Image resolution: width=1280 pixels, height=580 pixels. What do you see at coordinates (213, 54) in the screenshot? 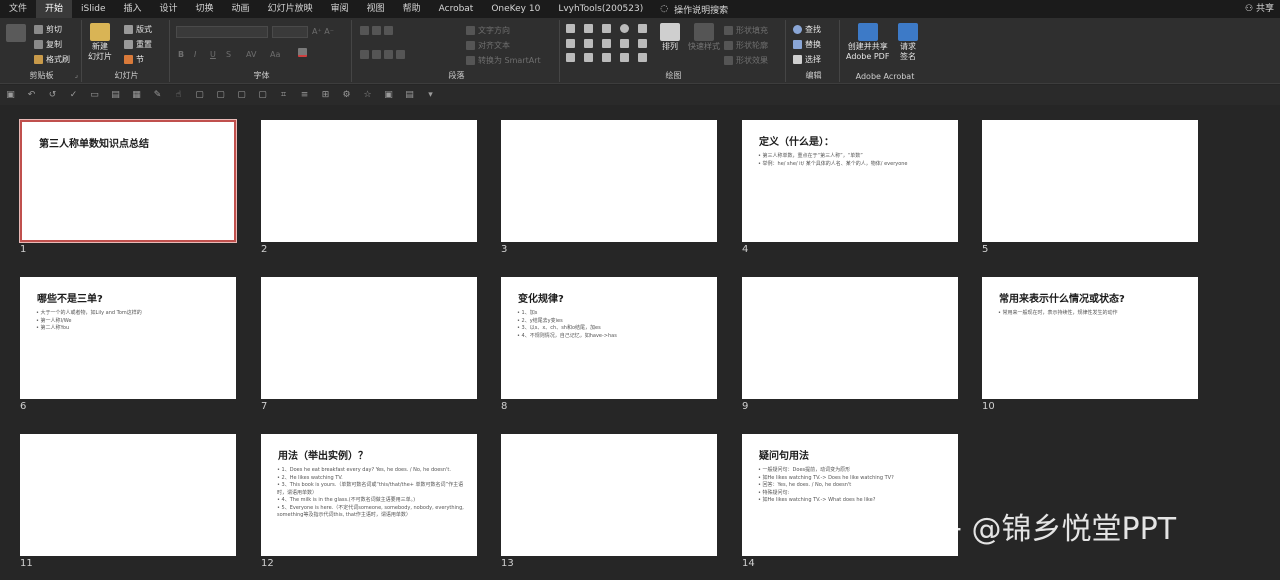
I see `underline-button: U` at bounding box center [213, 54].